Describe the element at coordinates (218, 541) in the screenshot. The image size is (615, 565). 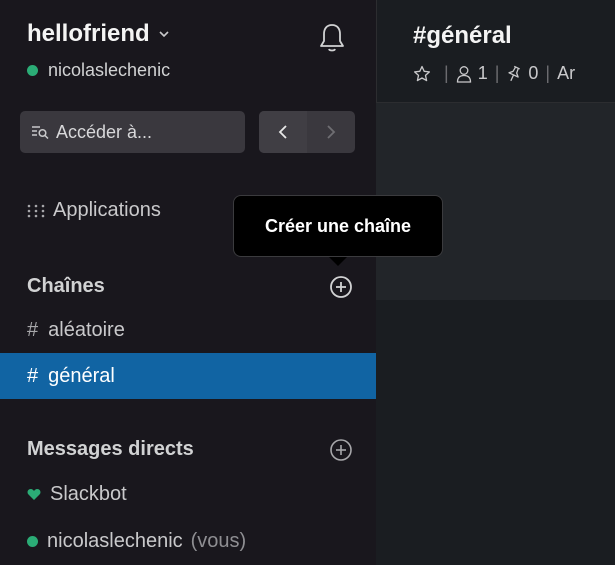
I see `dm-self-suffix: (vous)` at that location.